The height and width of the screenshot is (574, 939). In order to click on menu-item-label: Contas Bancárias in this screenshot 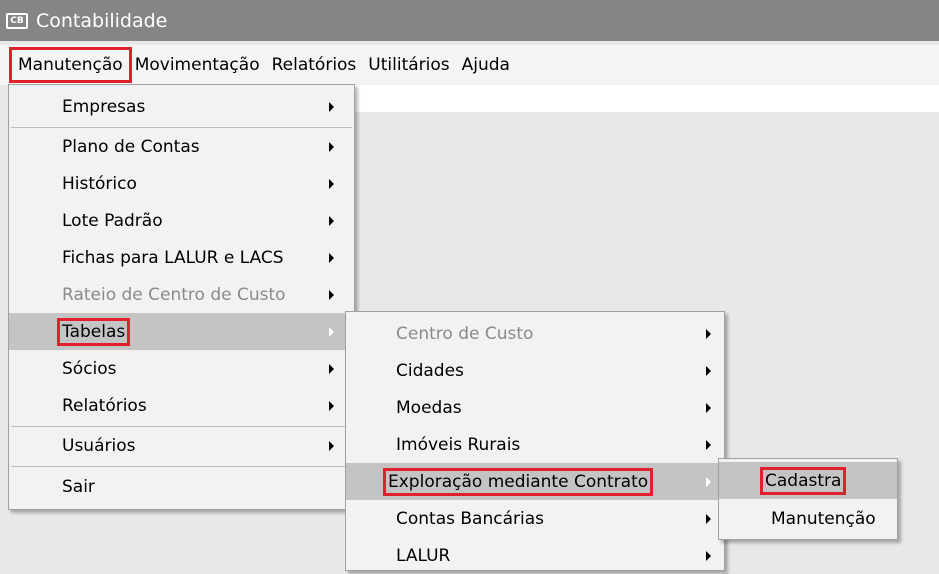, I will do `click(470, 518)`.